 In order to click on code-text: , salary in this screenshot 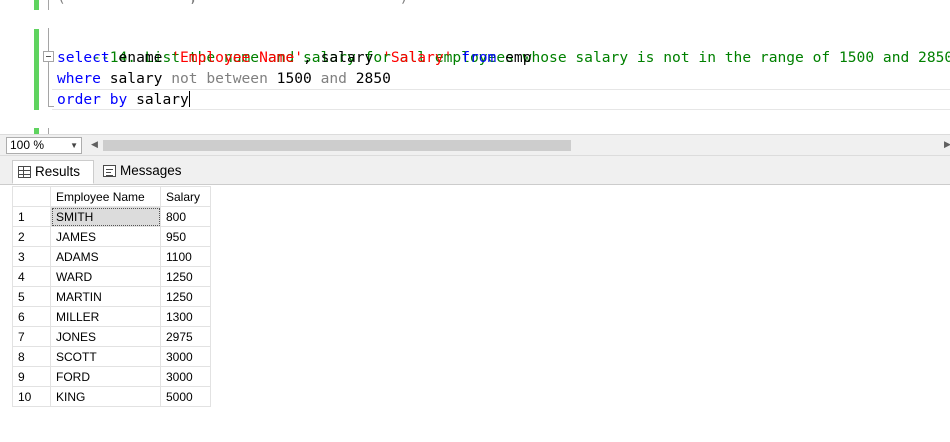, I will do `click(343, 57)`.